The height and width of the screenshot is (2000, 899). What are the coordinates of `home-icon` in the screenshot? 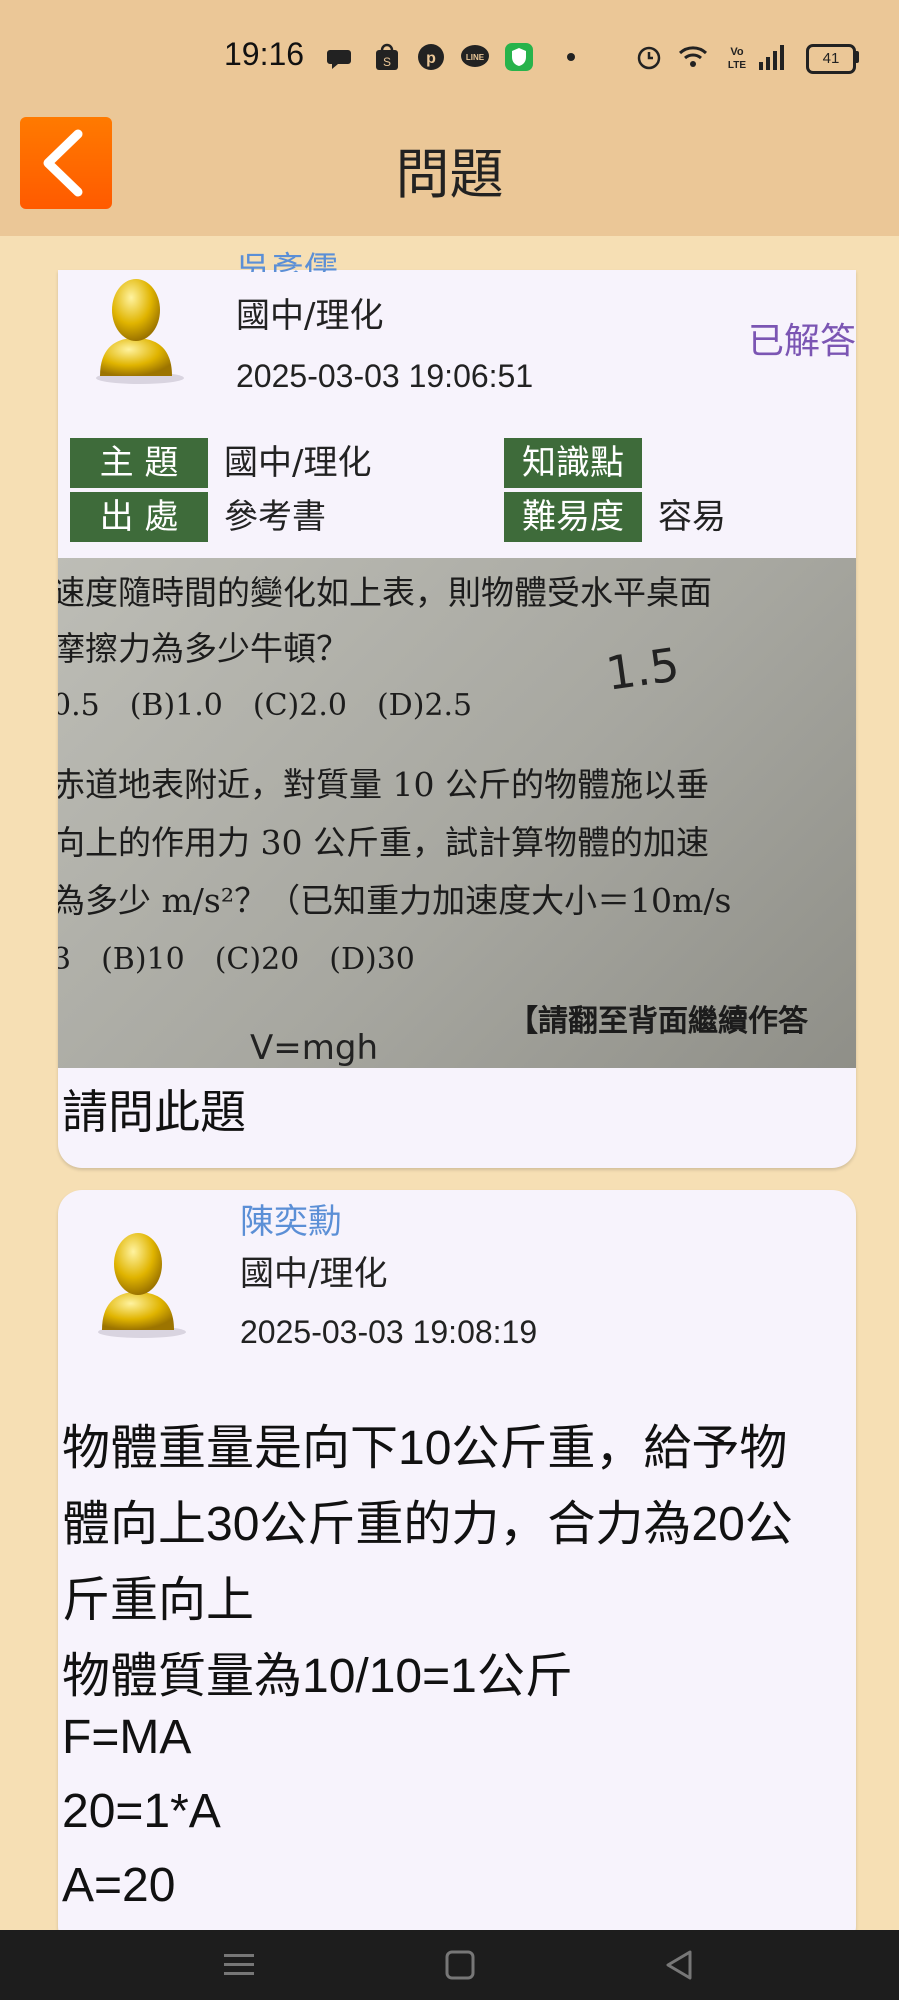 It's located at (460, 1965).